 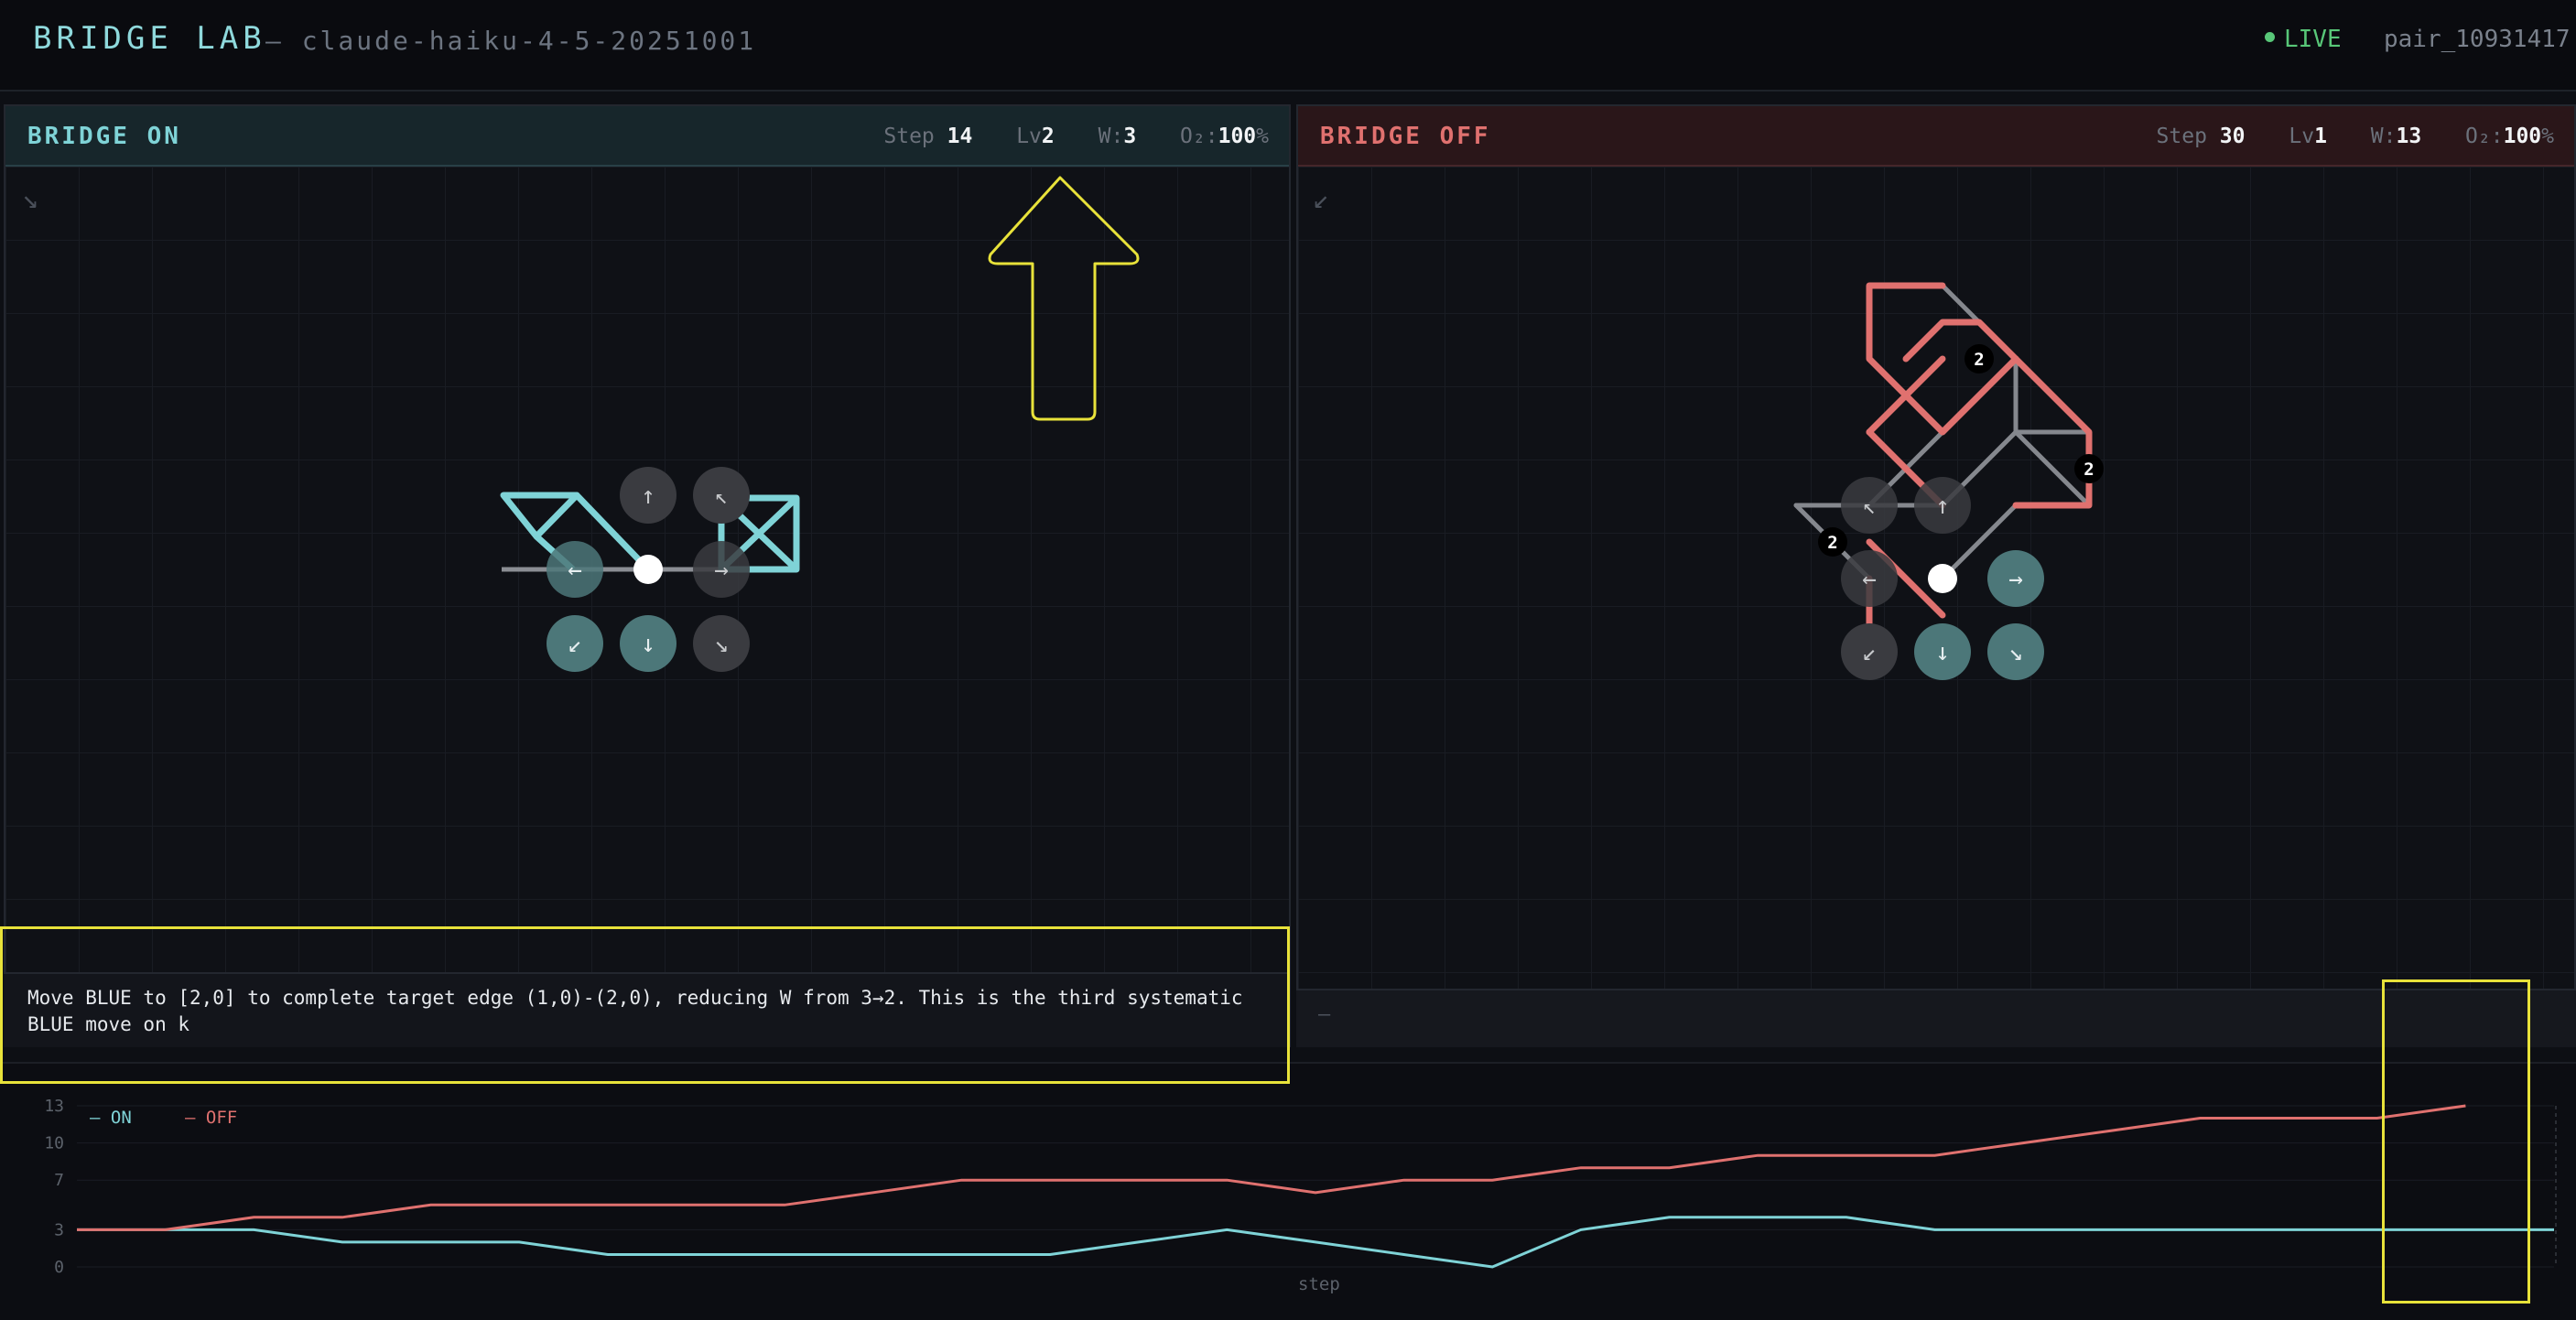 What do you see at coordinates (54, 1144) in the screenshot?
I see `y-tick-label: 10` at bounding box center [54, 1144].